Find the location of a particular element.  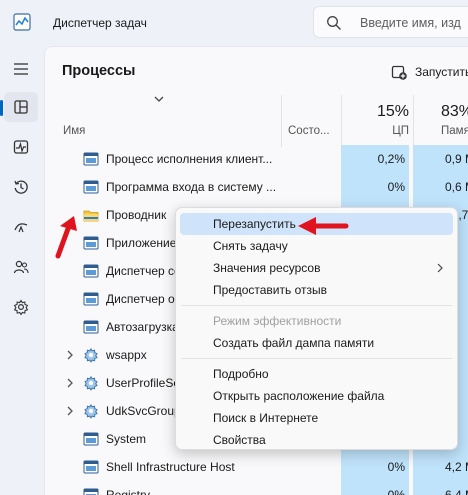

memory-total-value: 83% is located at coordinates (454, 111).